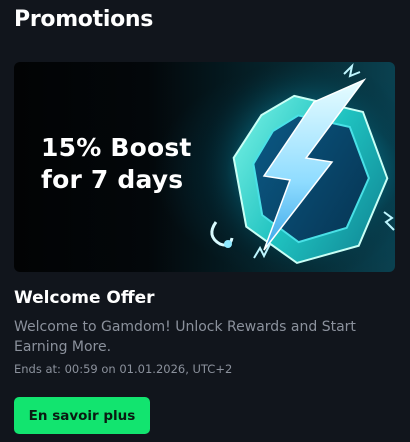 Image resolution: width=410 pixels, height=442 pixels. Describe the element at coordinates (84, 298) in the screenshot. I see `offer-title: Welcome Offer` at that location.